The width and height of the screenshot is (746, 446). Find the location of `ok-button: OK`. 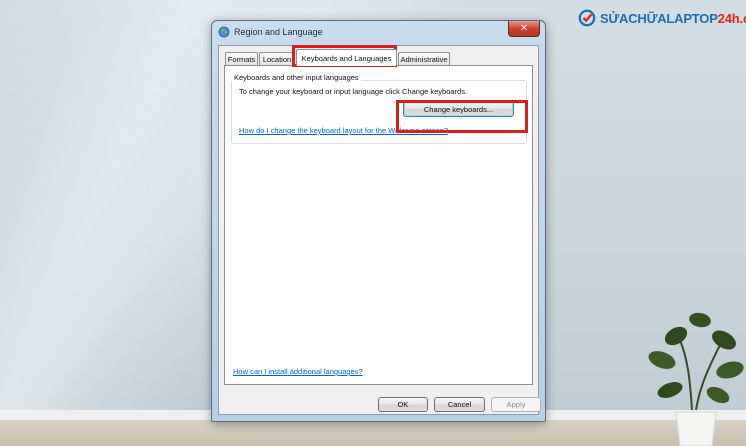

ok-button: OK is located at coordinates (403, 404).